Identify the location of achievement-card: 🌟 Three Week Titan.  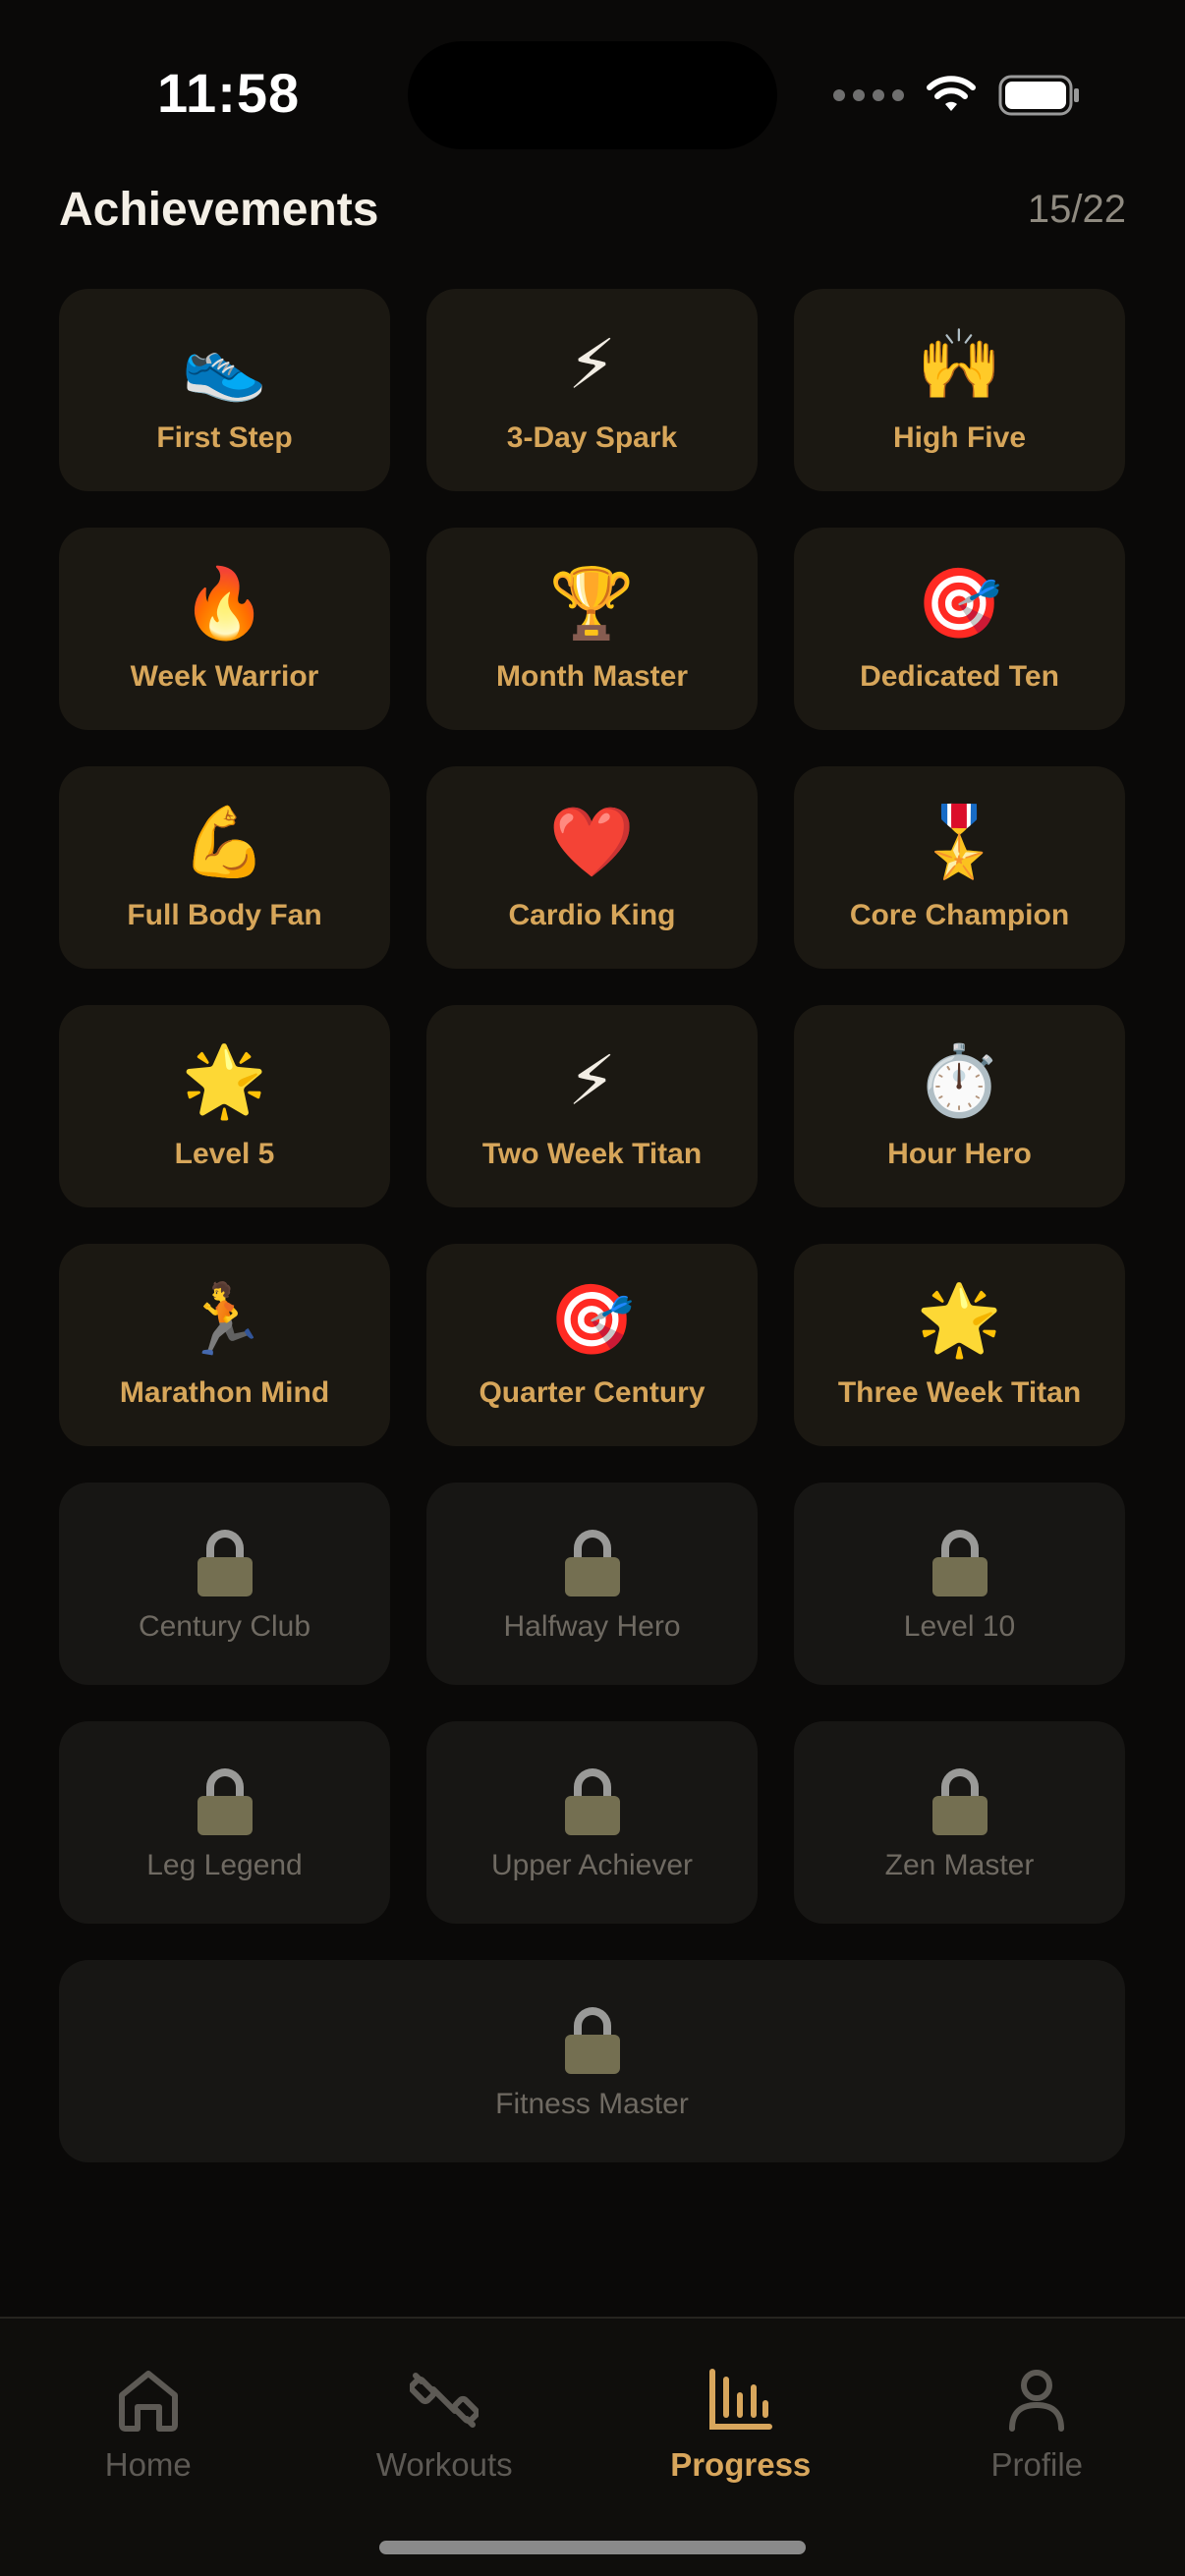
(960, 1345).